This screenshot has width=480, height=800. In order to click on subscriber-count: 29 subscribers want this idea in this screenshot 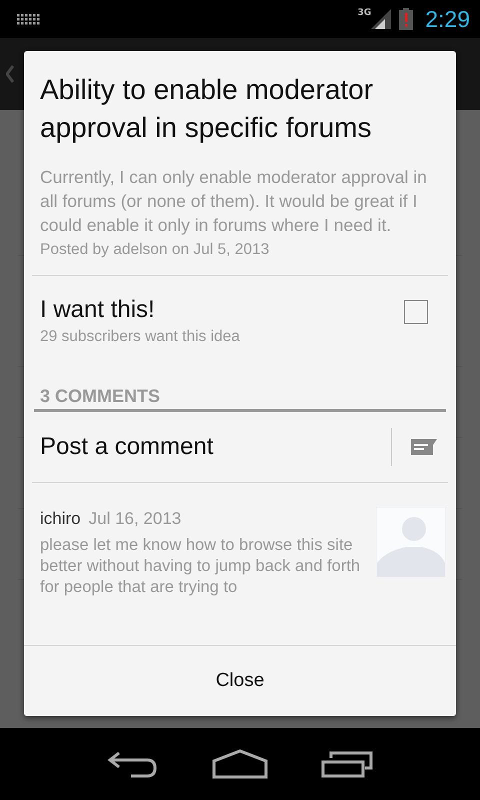, I will do `click(140, 337)`.